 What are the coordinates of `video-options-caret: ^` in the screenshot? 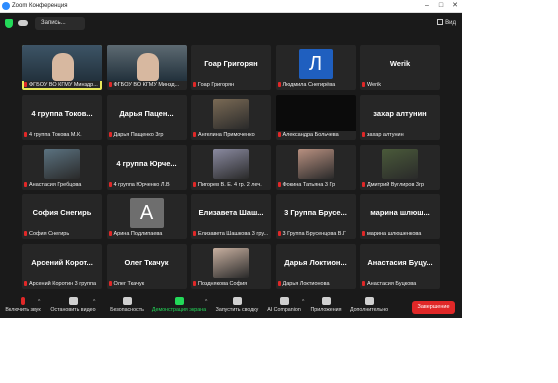 It's located at (94, 302).